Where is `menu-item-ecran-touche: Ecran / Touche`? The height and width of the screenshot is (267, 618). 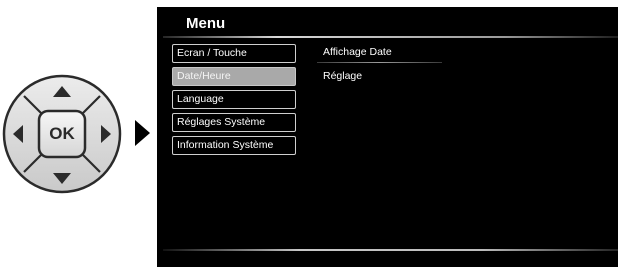 menu-item-ecran-touche: Ecran / Touche is located at coordinates (234, 53).